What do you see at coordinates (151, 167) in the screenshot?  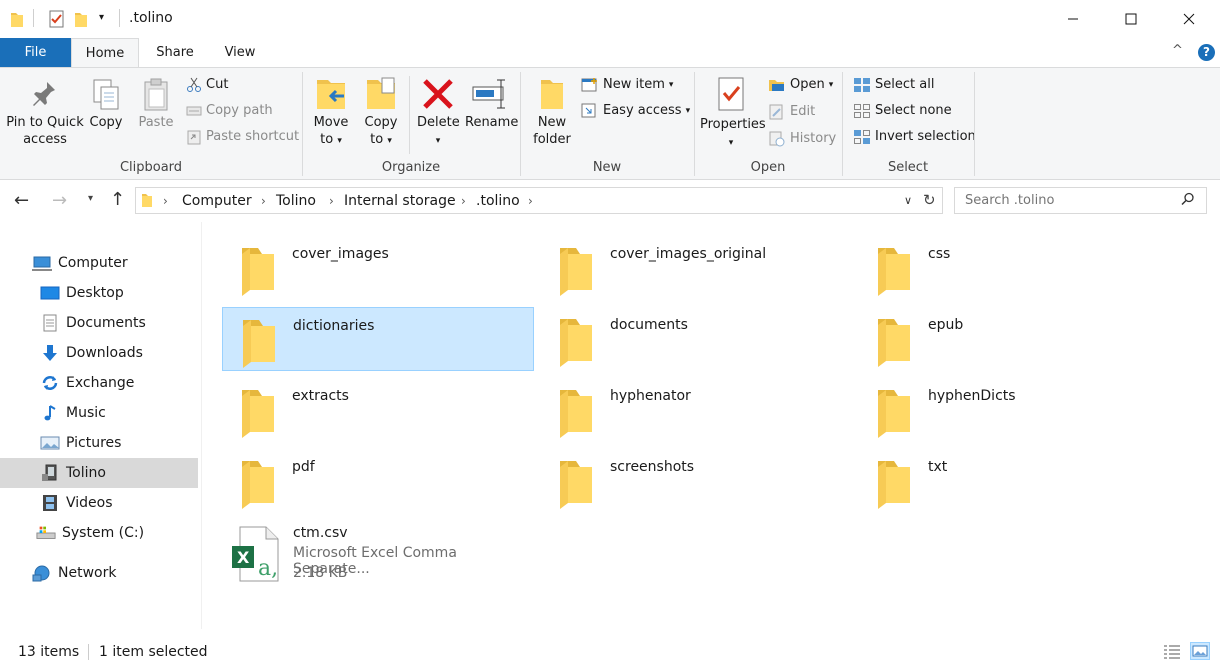 I see `clipboard-group-label: Clipboard` at bounding box center [151, 167].